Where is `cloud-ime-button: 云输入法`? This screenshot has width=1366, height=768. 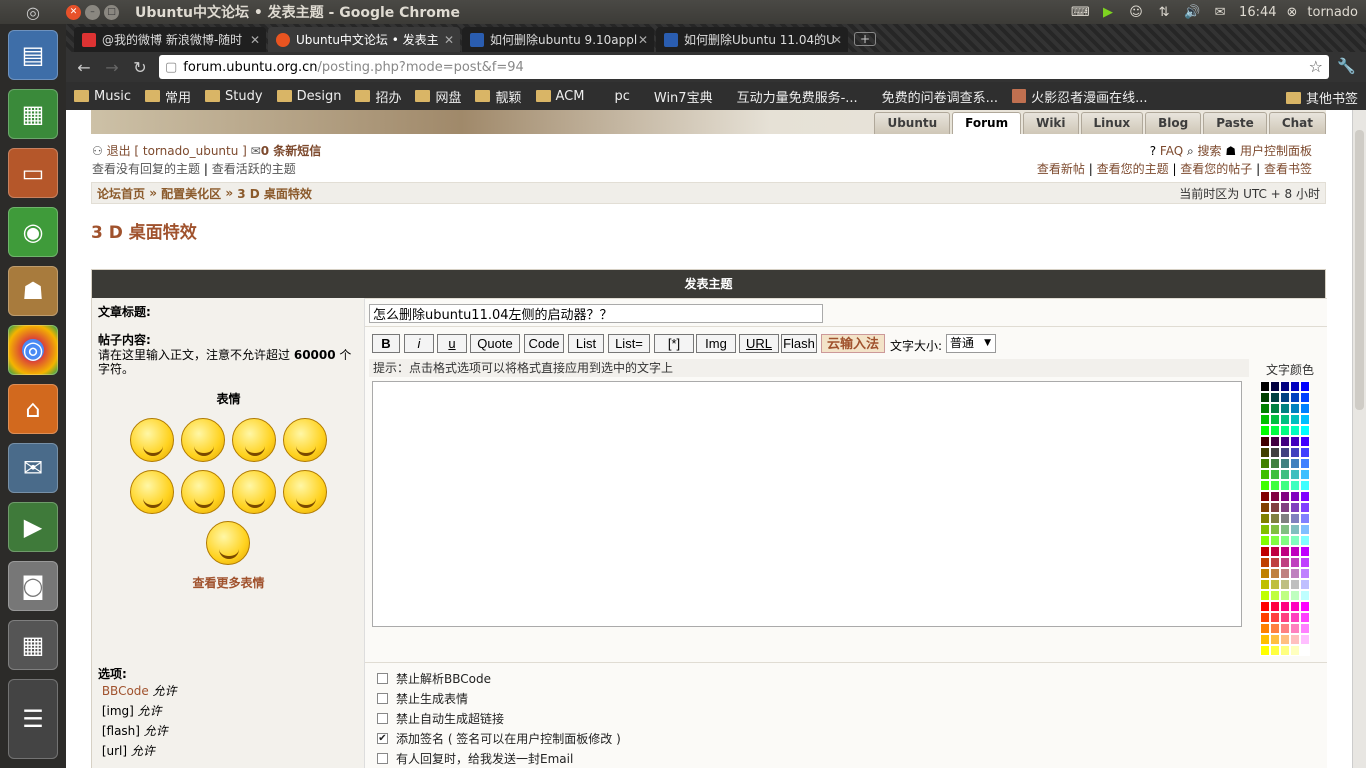 cloud-ime-button: 云输入法 is located at coordinates (853, 343).